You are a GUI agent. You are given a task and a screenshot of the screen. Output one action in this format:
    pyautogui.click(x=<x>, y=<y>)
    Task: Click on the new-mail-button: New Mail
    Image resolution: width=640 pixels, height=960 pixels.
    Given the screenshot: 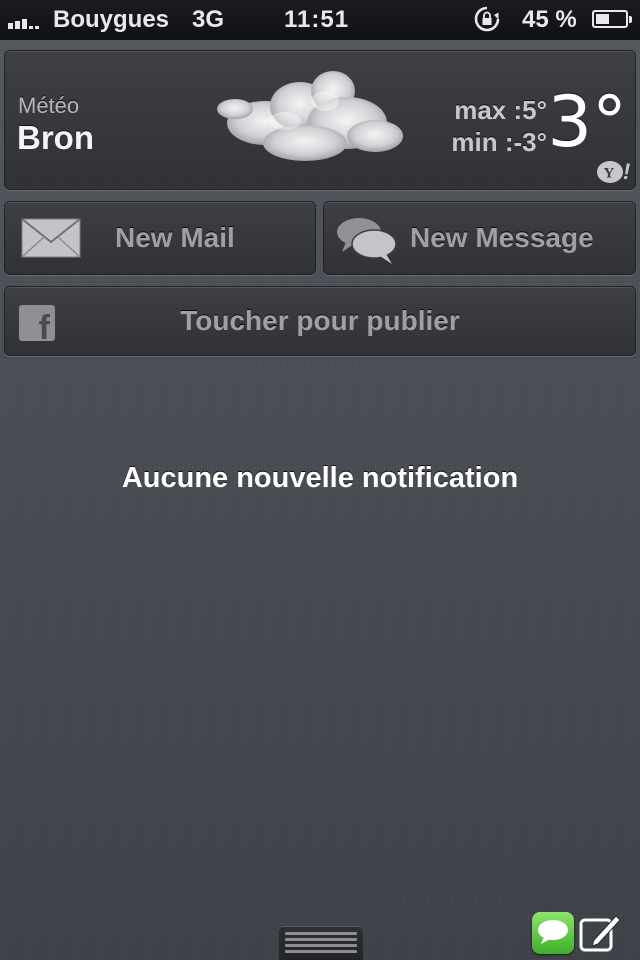 What is the action you would take?
    pyautogui.click(x=160, y=238)
    